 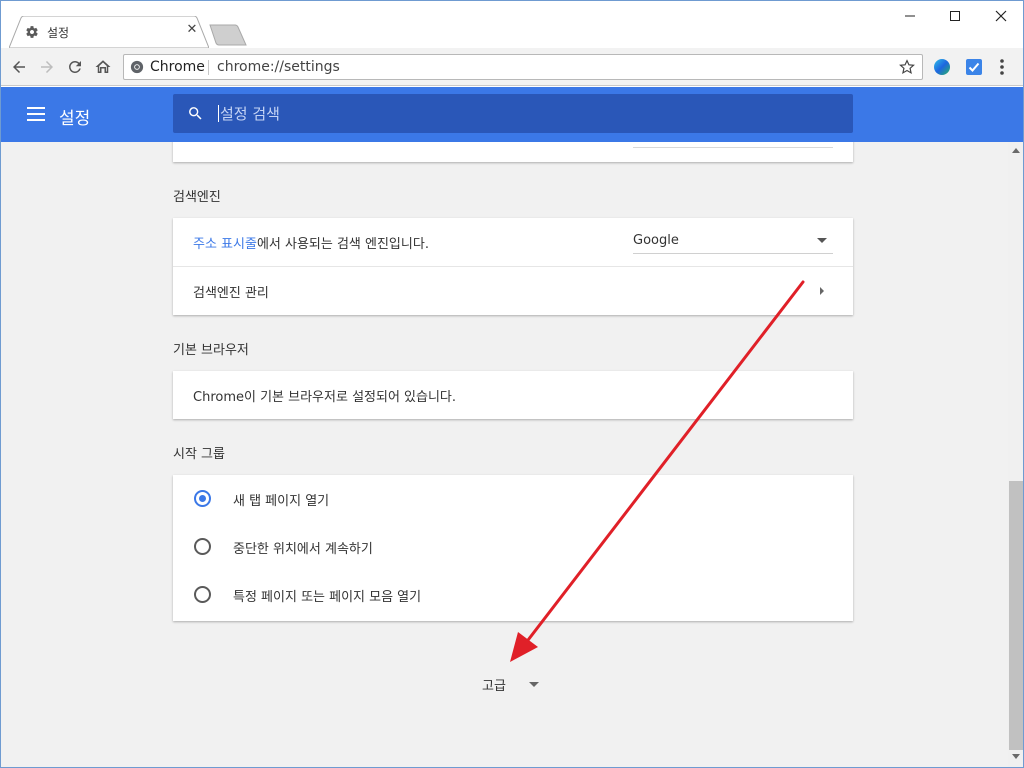 I want to click on previous-select-underline, so click(x=733, y=147).